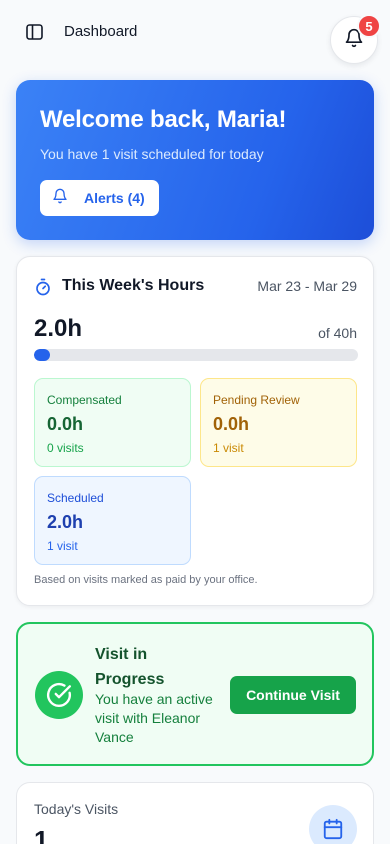  I want to click on page-title: Dashboard, so click(101, 31).